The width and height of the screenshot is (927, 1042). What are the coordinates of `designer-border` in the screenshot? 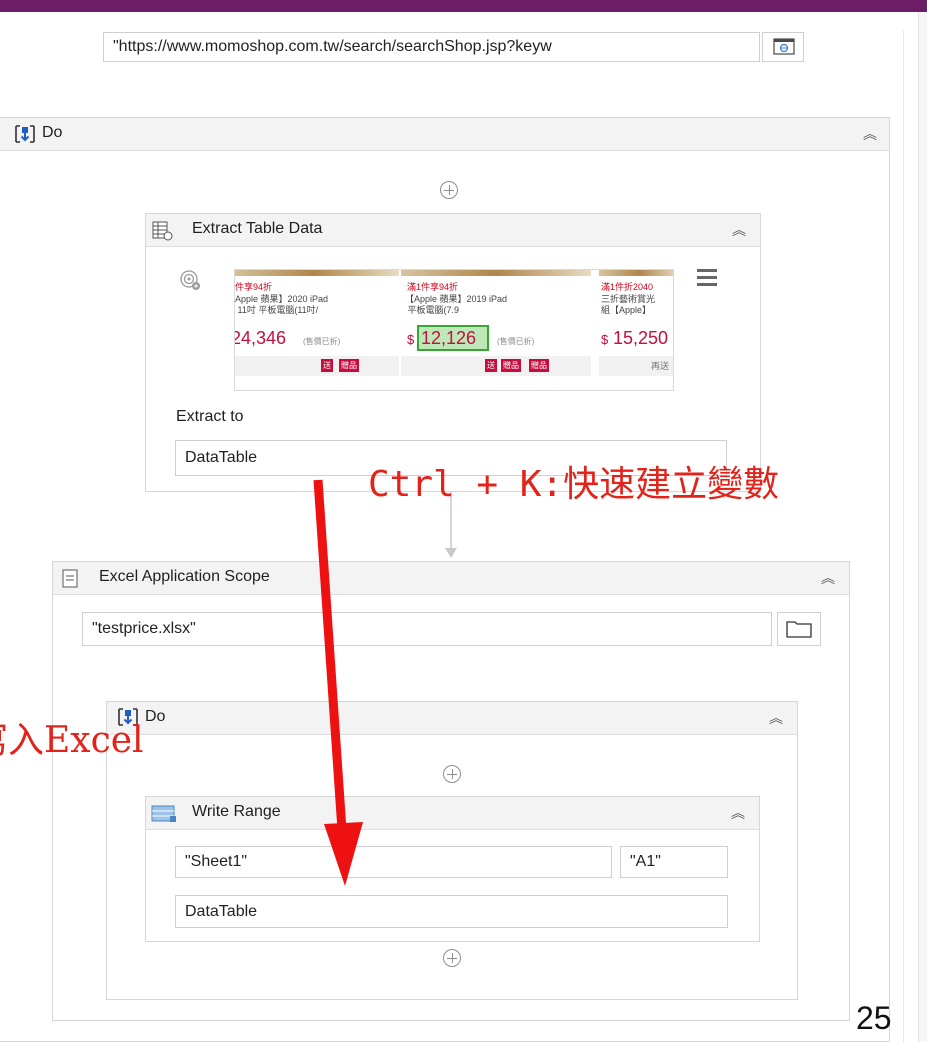 It's located at (903, 536).